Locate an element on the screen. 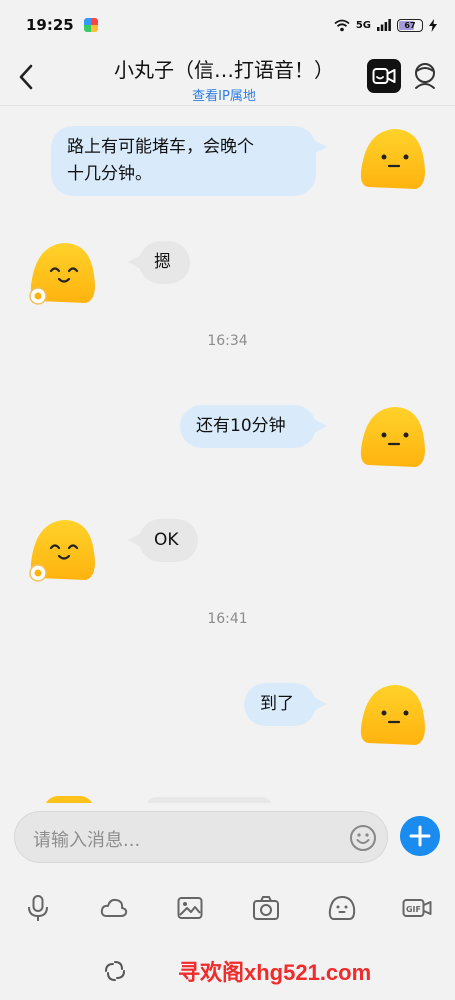 The image size is (455, 1000). message-bubble-self: 到了 is located at coordinates (285, 704).